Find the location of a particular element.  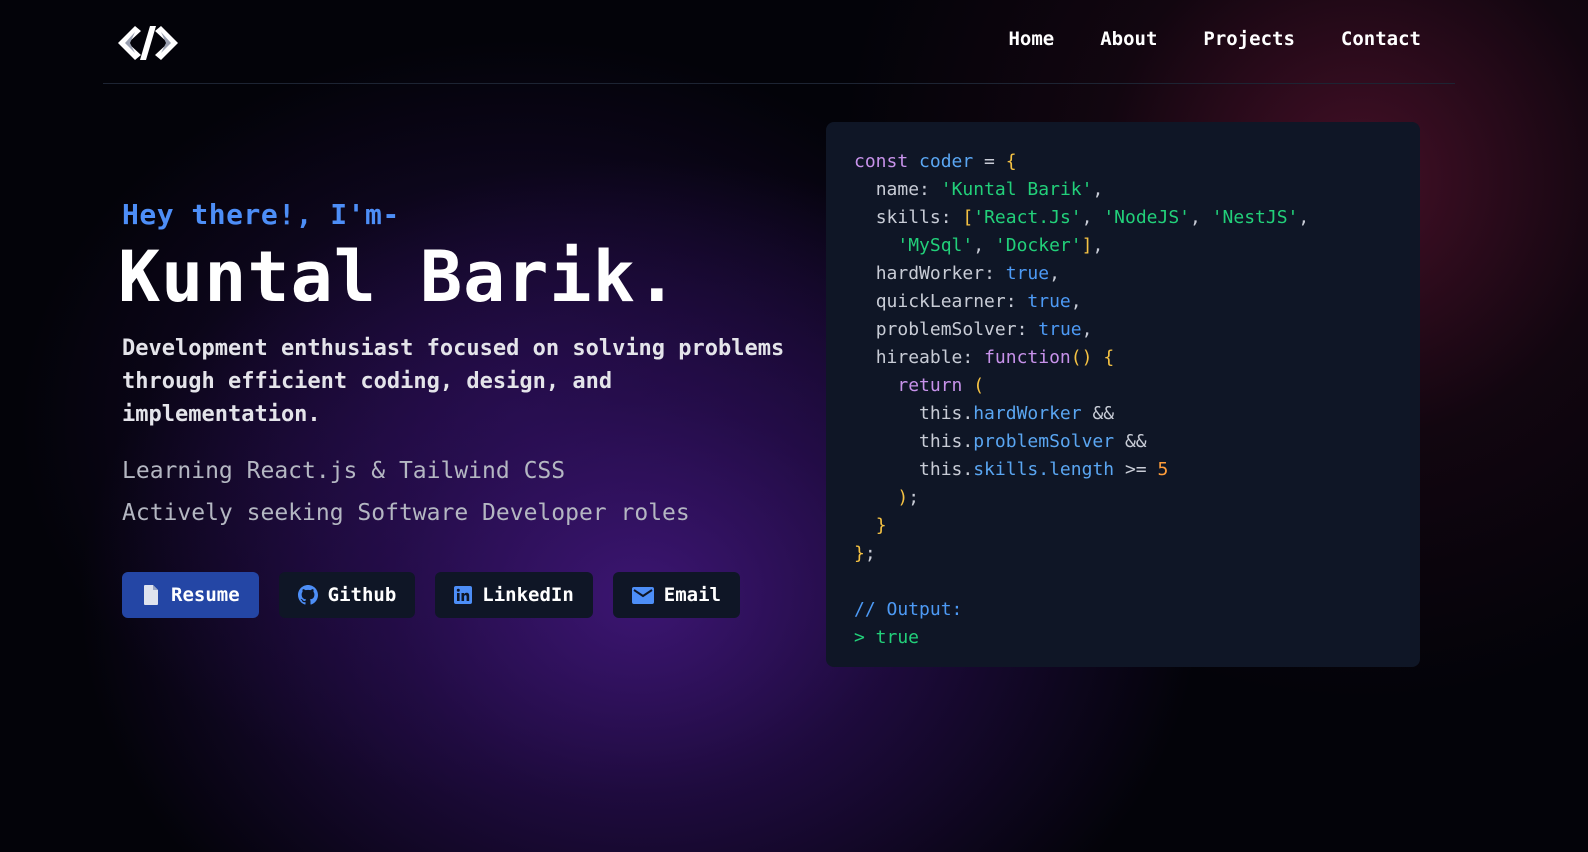

document-icon is located at coordinates (151, 595).